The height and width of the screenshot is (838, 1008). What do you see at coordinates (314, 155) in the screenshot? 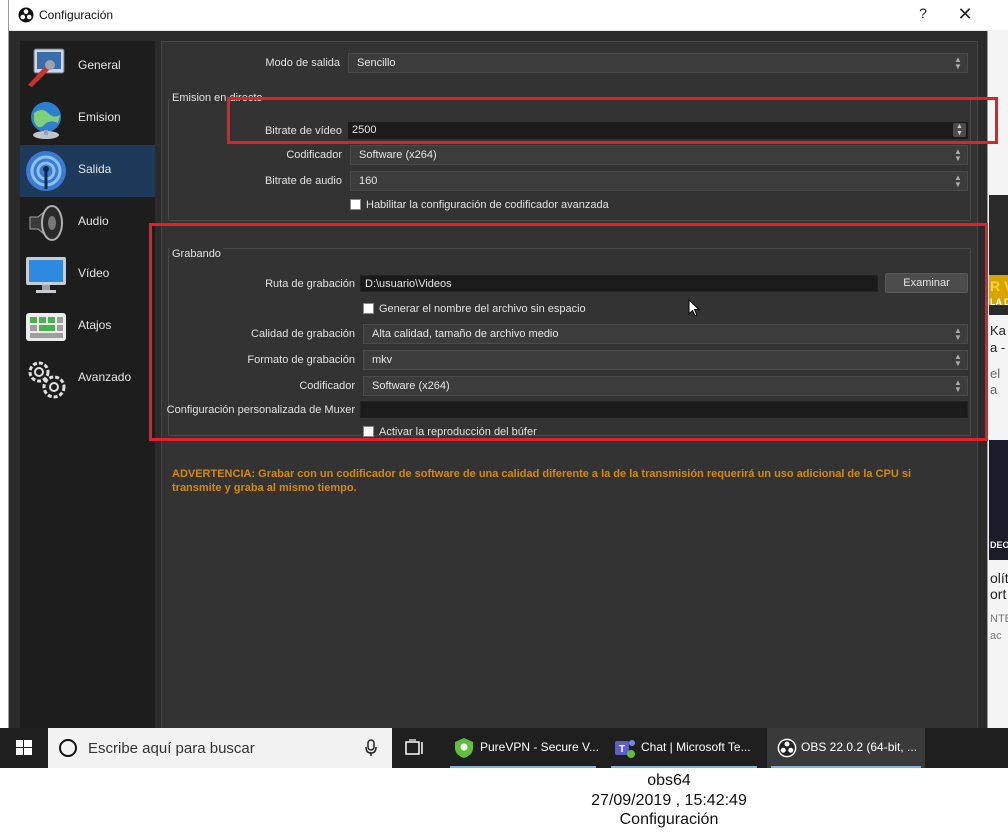
I see `stream-encoder-label: Codificador` at bounding box center [314, 155].